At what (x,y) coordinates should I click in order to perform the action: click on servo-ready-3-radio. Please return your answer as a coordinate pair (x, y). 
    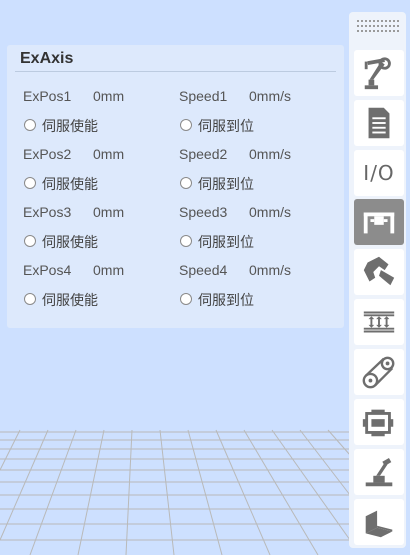
    Looking at the image, I should click on (186, 241).